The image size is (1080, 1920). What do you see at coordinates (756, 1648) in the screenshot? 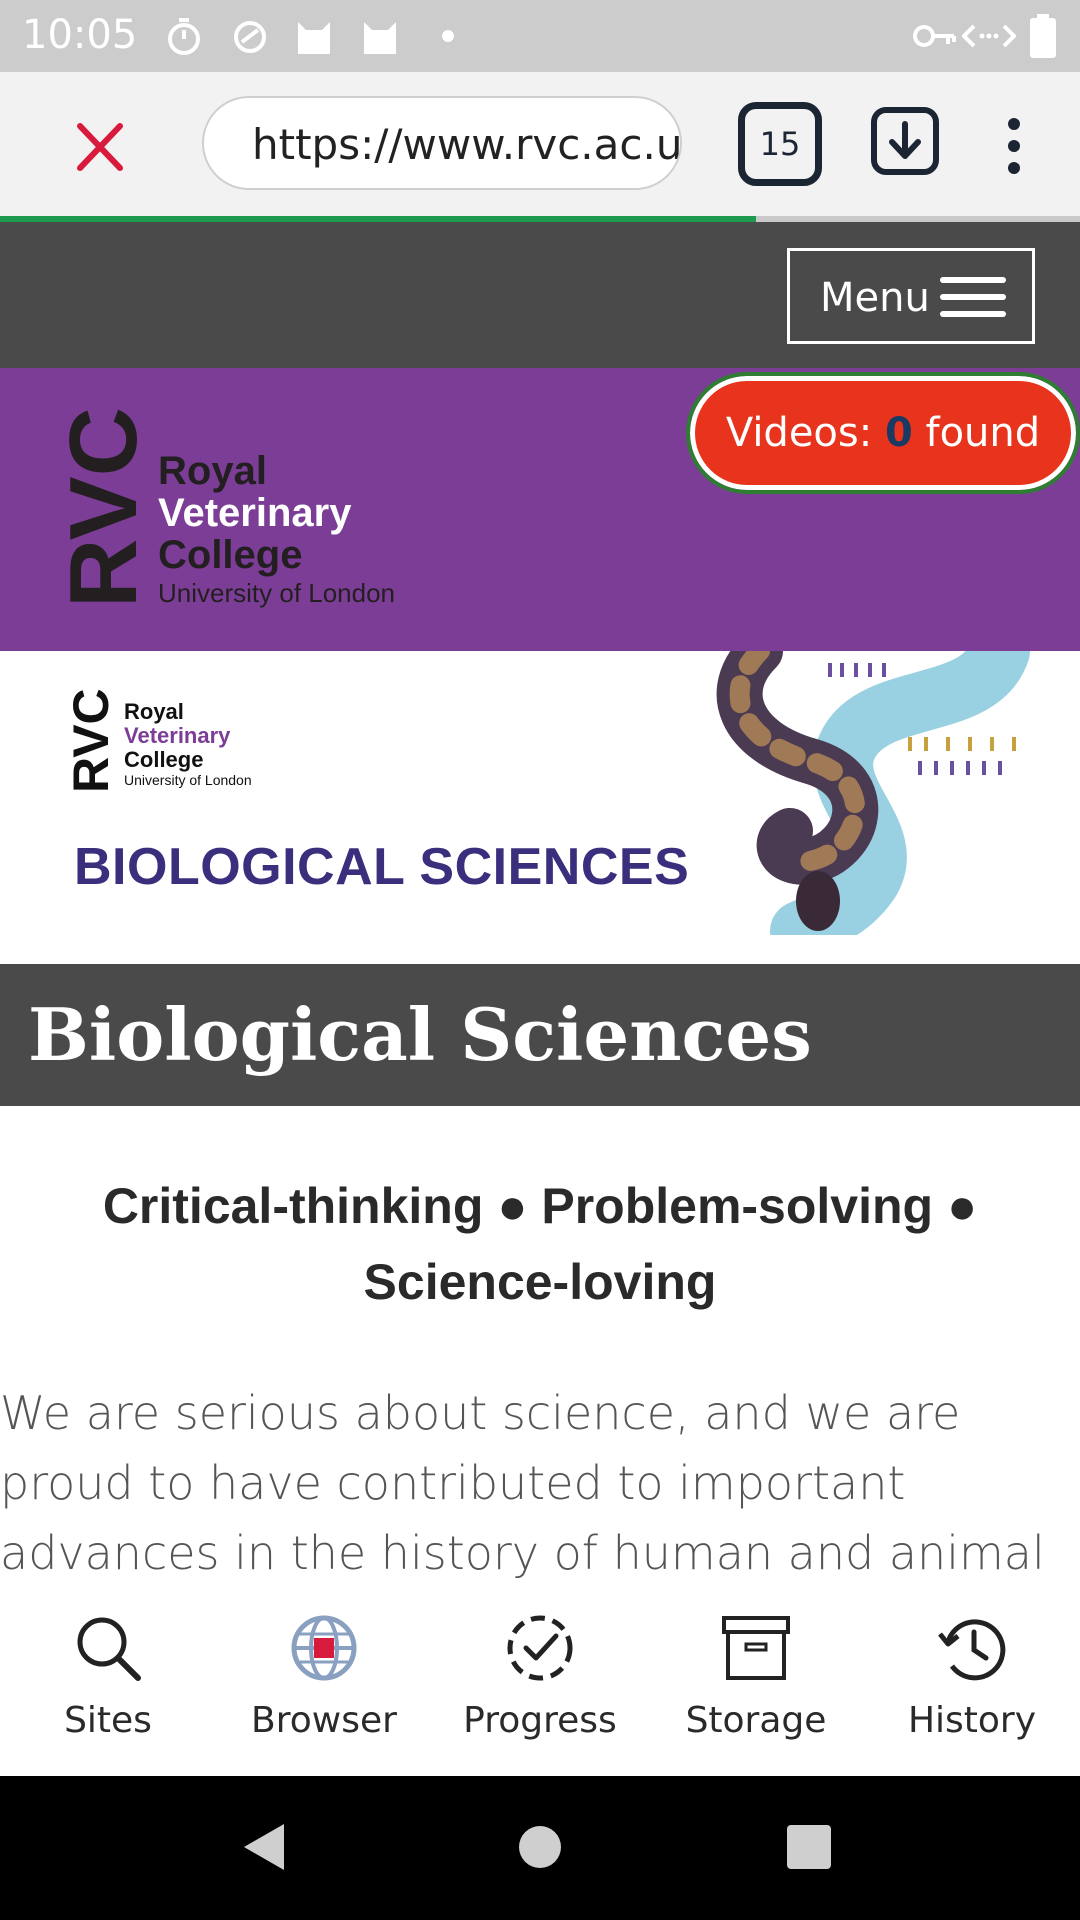
I see `archive-box-icon` at bounding box center [756, 1648].